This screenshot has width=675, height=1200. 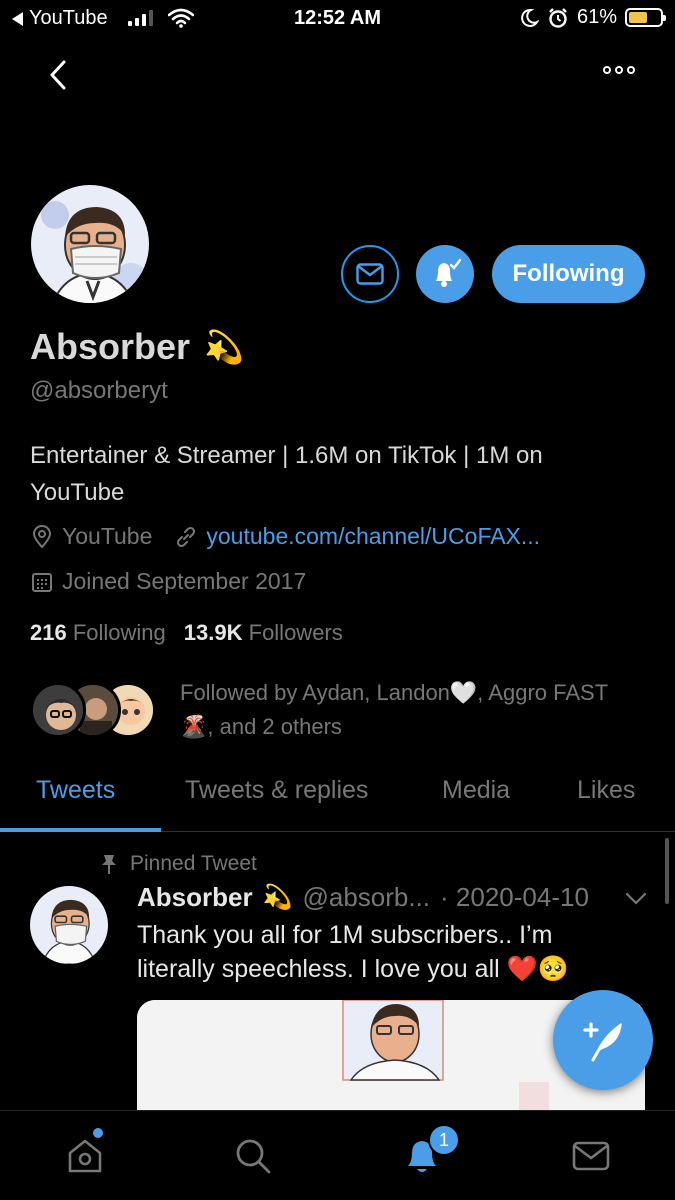 What do you see at coordinates (530, 17) in the screenshot?
I see `moon-icon` at bounding box center [530, 17].